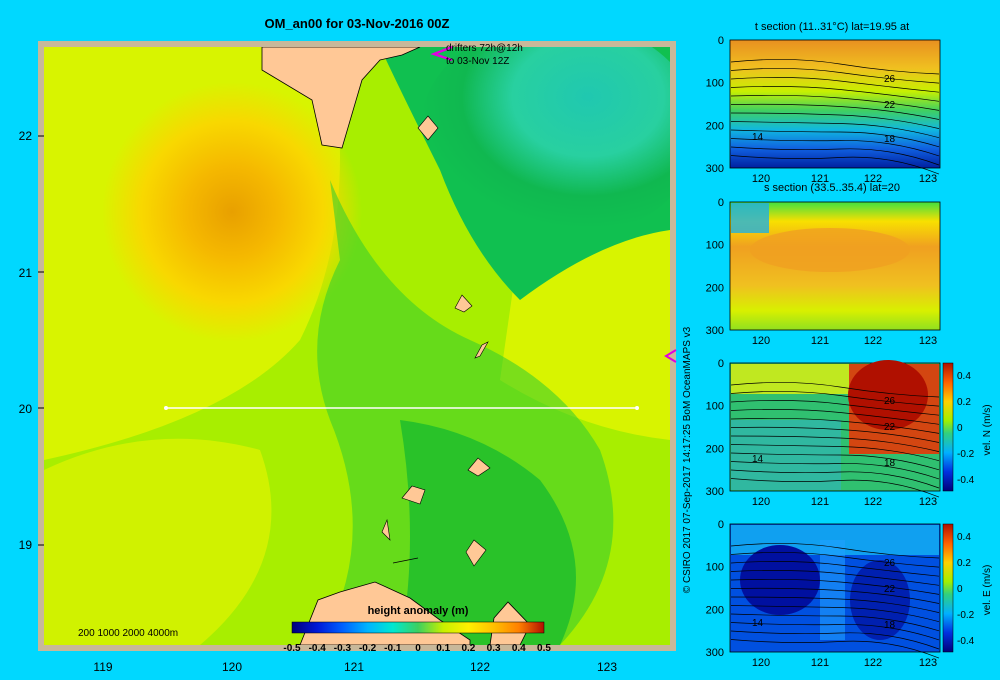 The width and height of the screenshot is (1000, 680). Describe the element at coordinates (128, 633) in the screenshot. I see `depth-legend: 200 1000 2000 4000m` at that location.